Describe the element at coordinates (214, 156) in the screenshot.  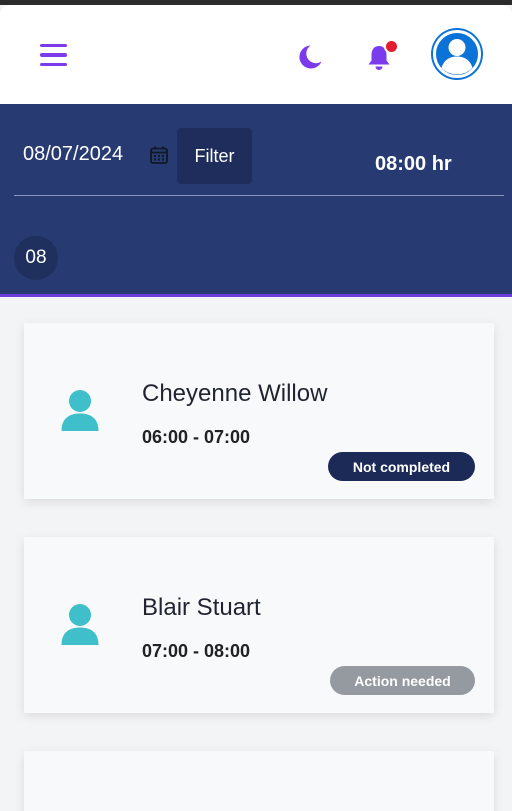
I see `filter-button: Filter` at that location.